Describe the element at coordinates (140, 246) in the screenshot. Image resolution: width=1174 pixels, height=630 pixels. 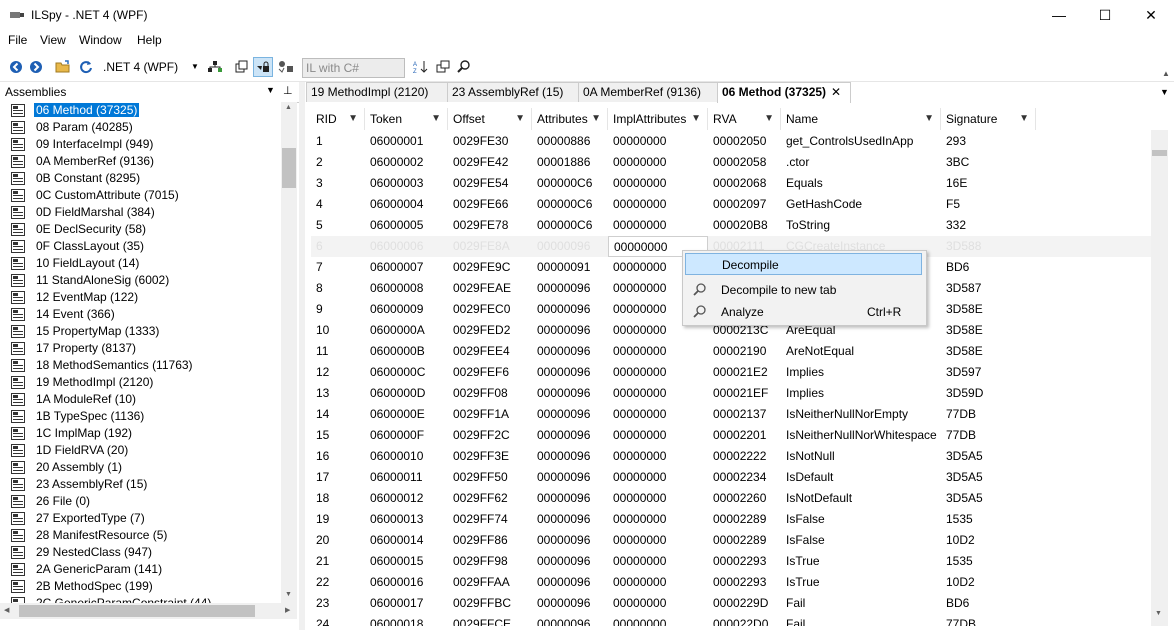
I see `tree-item: 0F ClassLayout (35)` at that location.